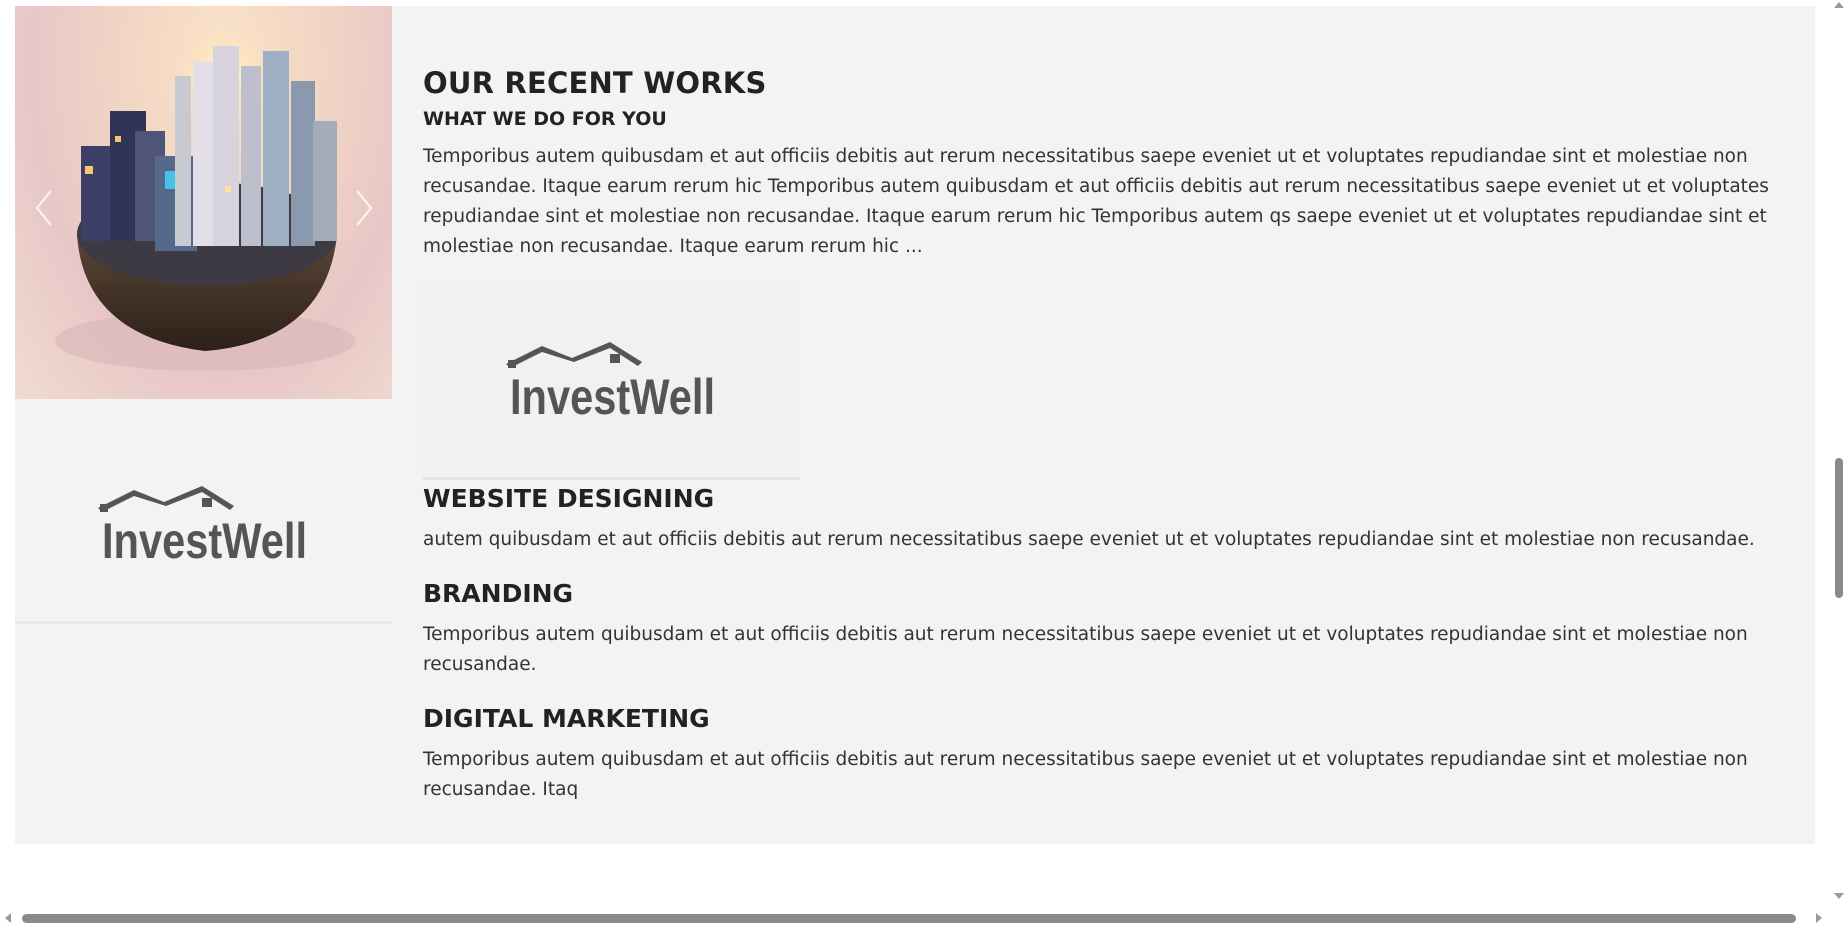  I want to click on scroll-left-arrow-icon, so click(8, 918).